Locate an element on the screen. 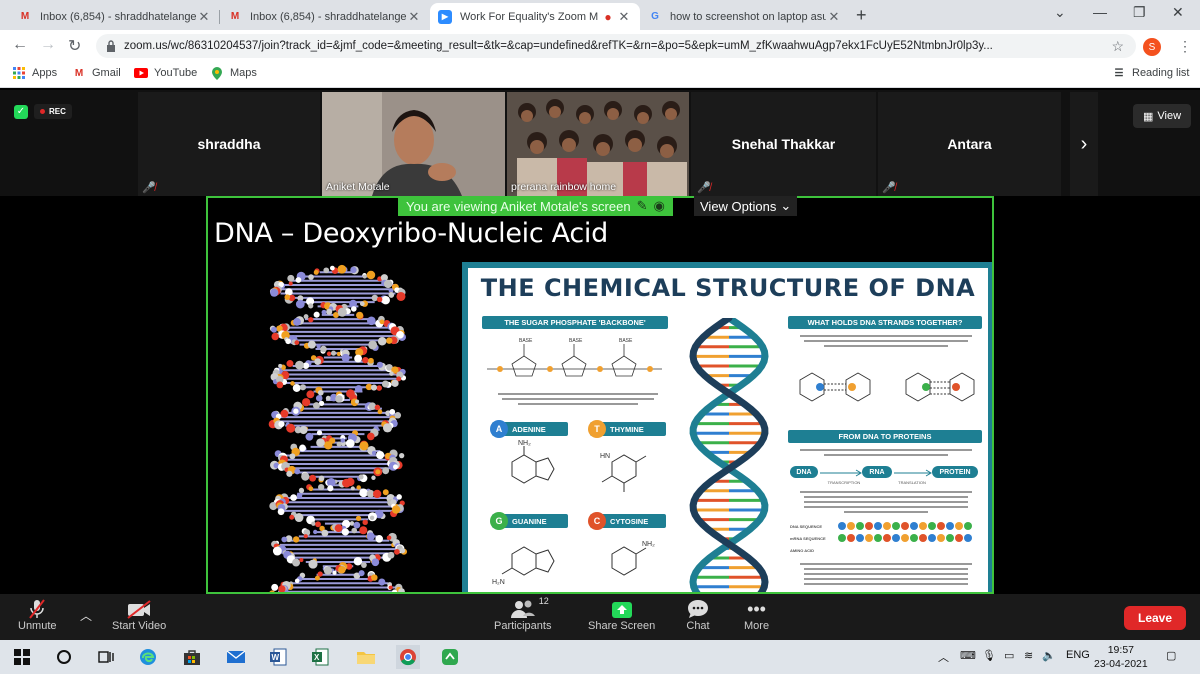 The height and width of the screenshot is (674, 1200). windows-start-icon is located at coordinates (22, 657).